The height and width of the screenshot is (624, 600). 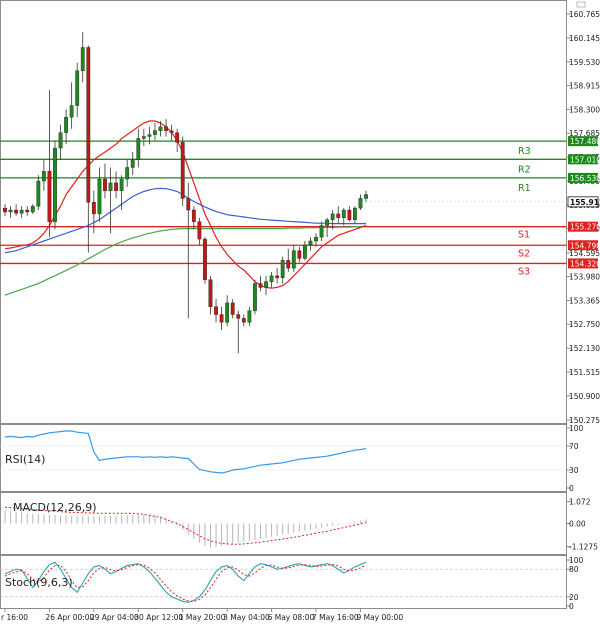 What do you see at coordinates (585, 141) in the screenshot?
I see `level-price-label: 157.480` at bounding box center [585, 141].